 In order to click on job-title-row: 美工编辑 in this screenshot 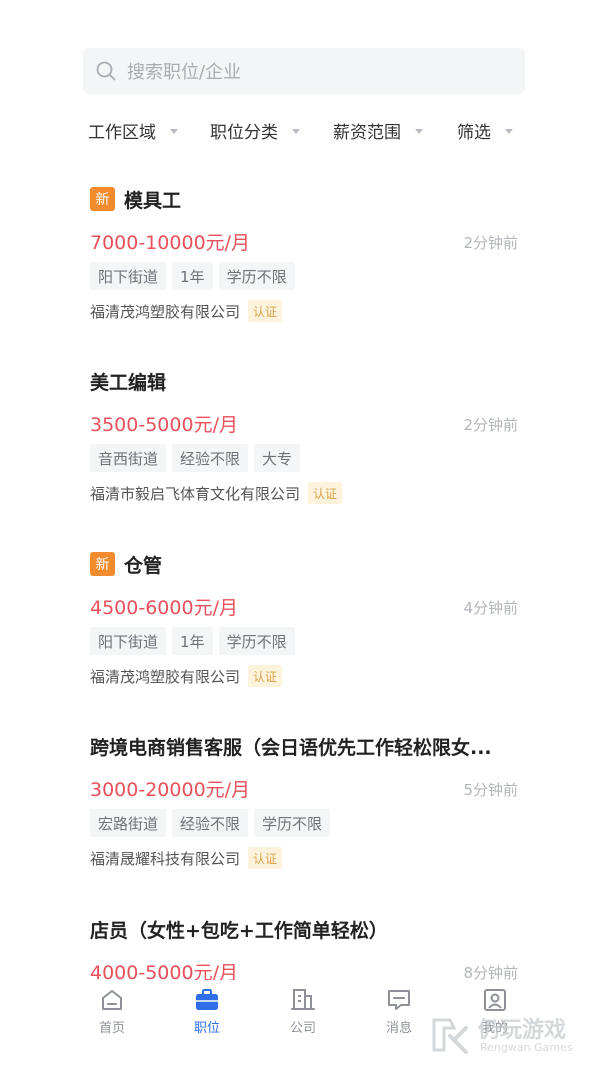, I will do `click(128, 381)`.